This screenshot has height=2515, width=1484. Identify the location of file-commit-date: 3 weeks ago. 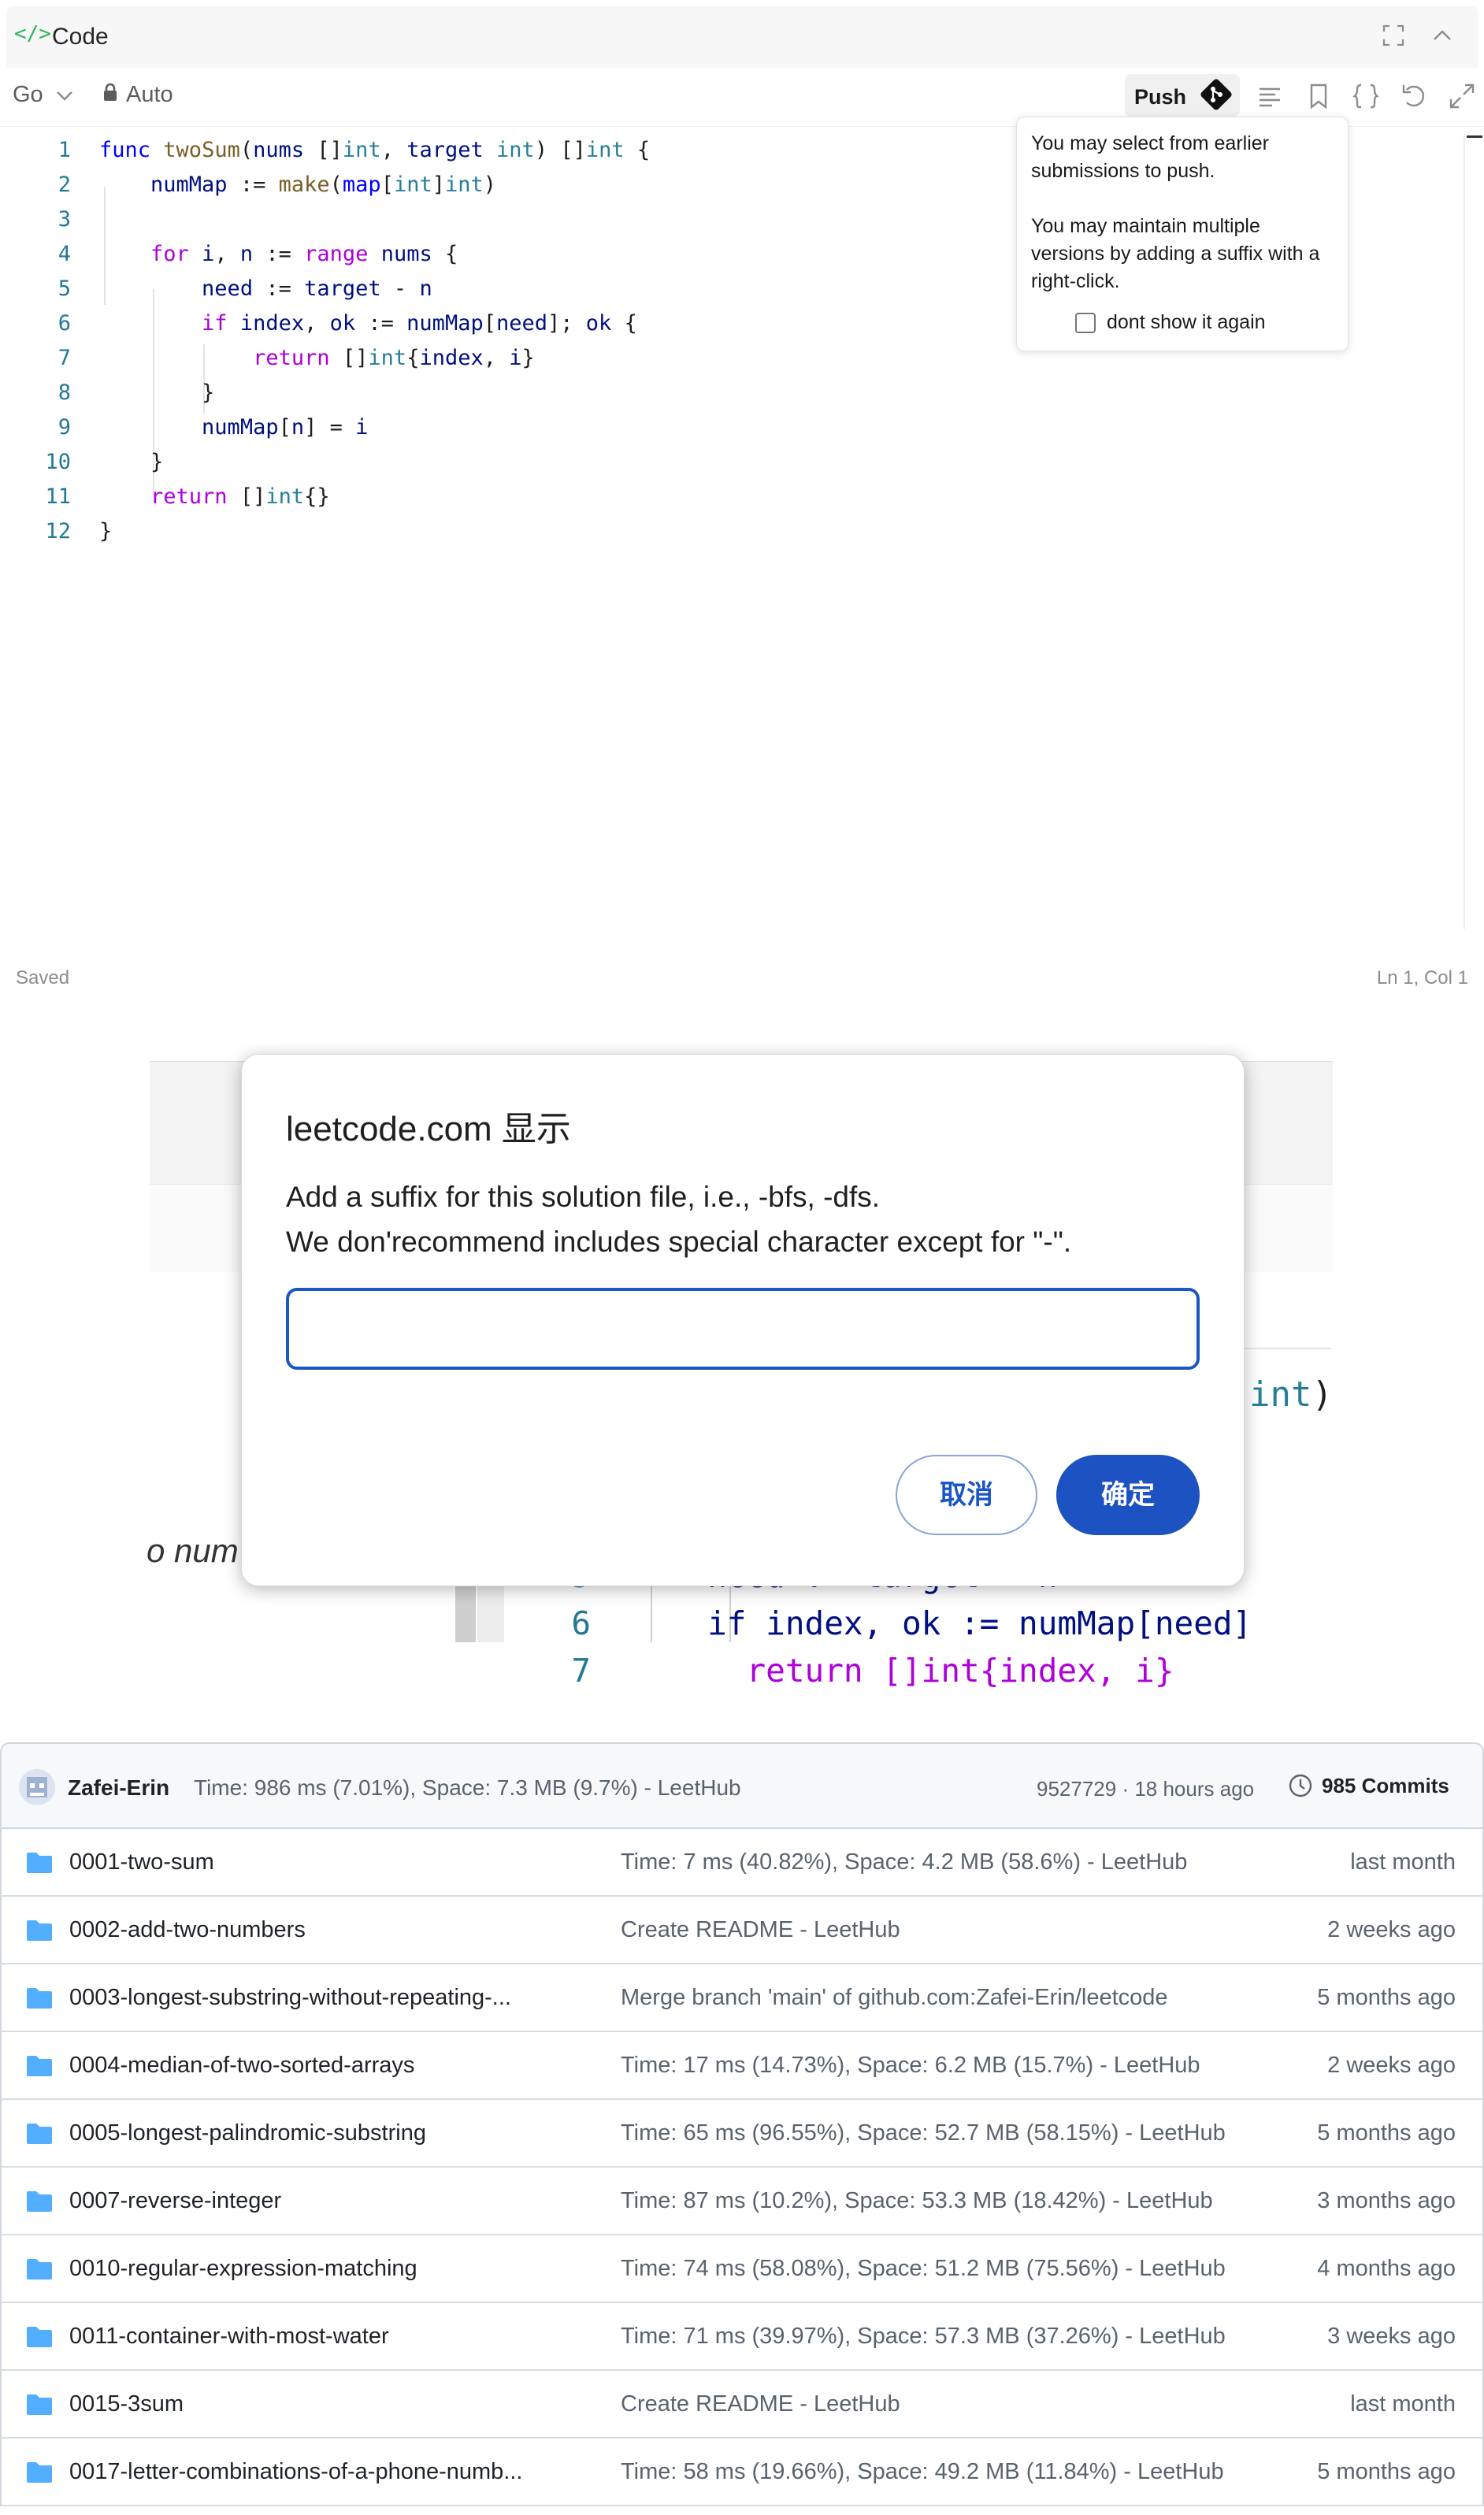
(1391, 2337).